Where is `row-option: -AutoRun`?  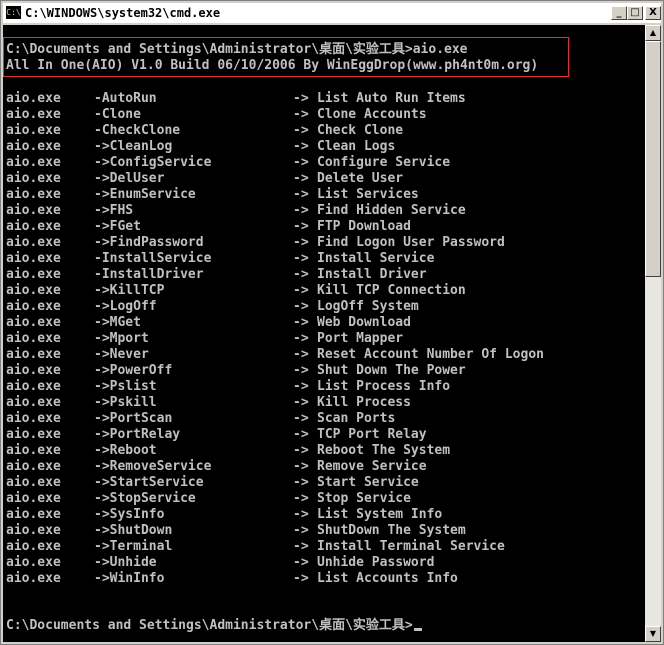 row-option: -AutoRun is located at coordinates (125, 98).